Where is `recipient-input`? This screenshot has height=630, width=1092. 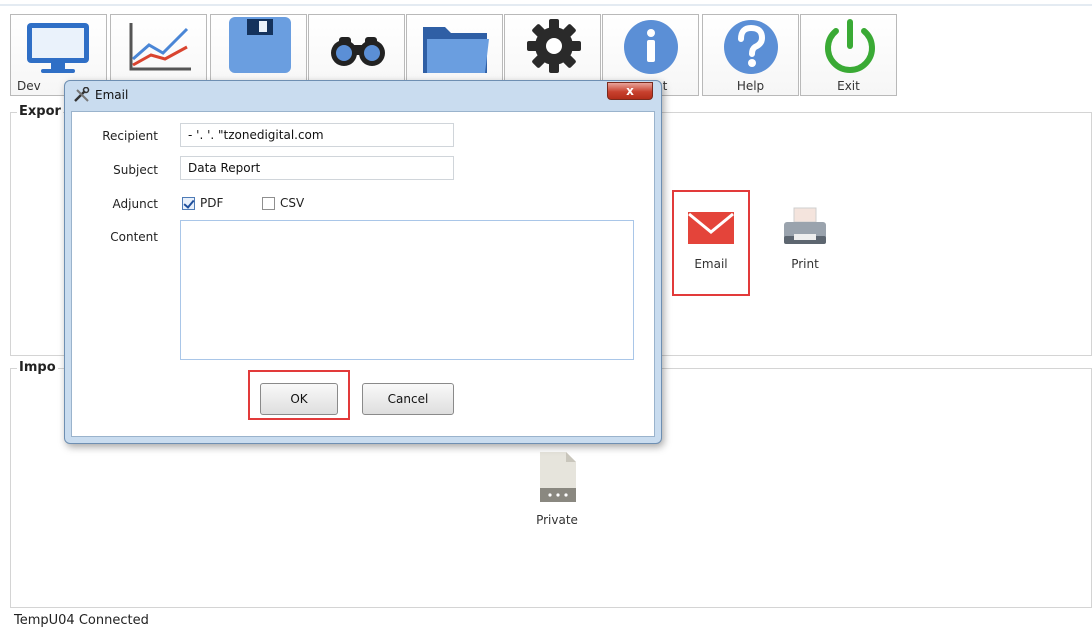
recipient-input is located at coordinates (317, 135).